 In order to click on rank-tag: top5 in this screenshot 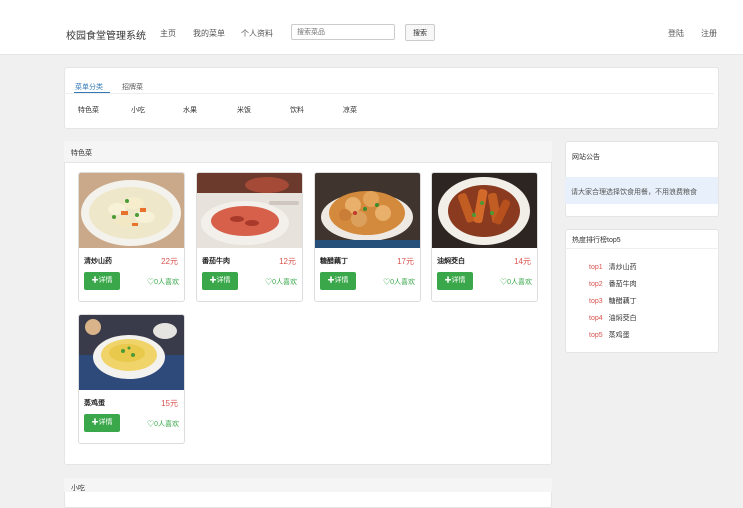, I will do `click(596, 335)`.